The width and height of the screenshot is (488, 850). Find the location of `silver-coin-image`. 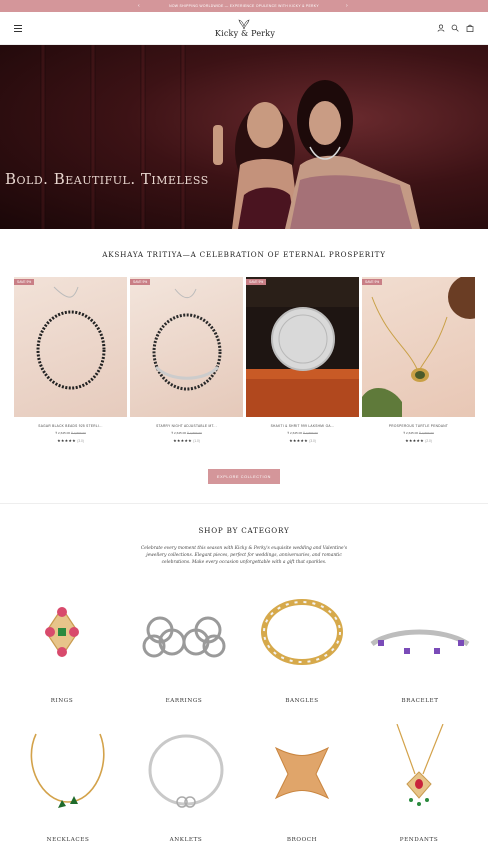

silver-coin-image is located at coordinates (302, 347).